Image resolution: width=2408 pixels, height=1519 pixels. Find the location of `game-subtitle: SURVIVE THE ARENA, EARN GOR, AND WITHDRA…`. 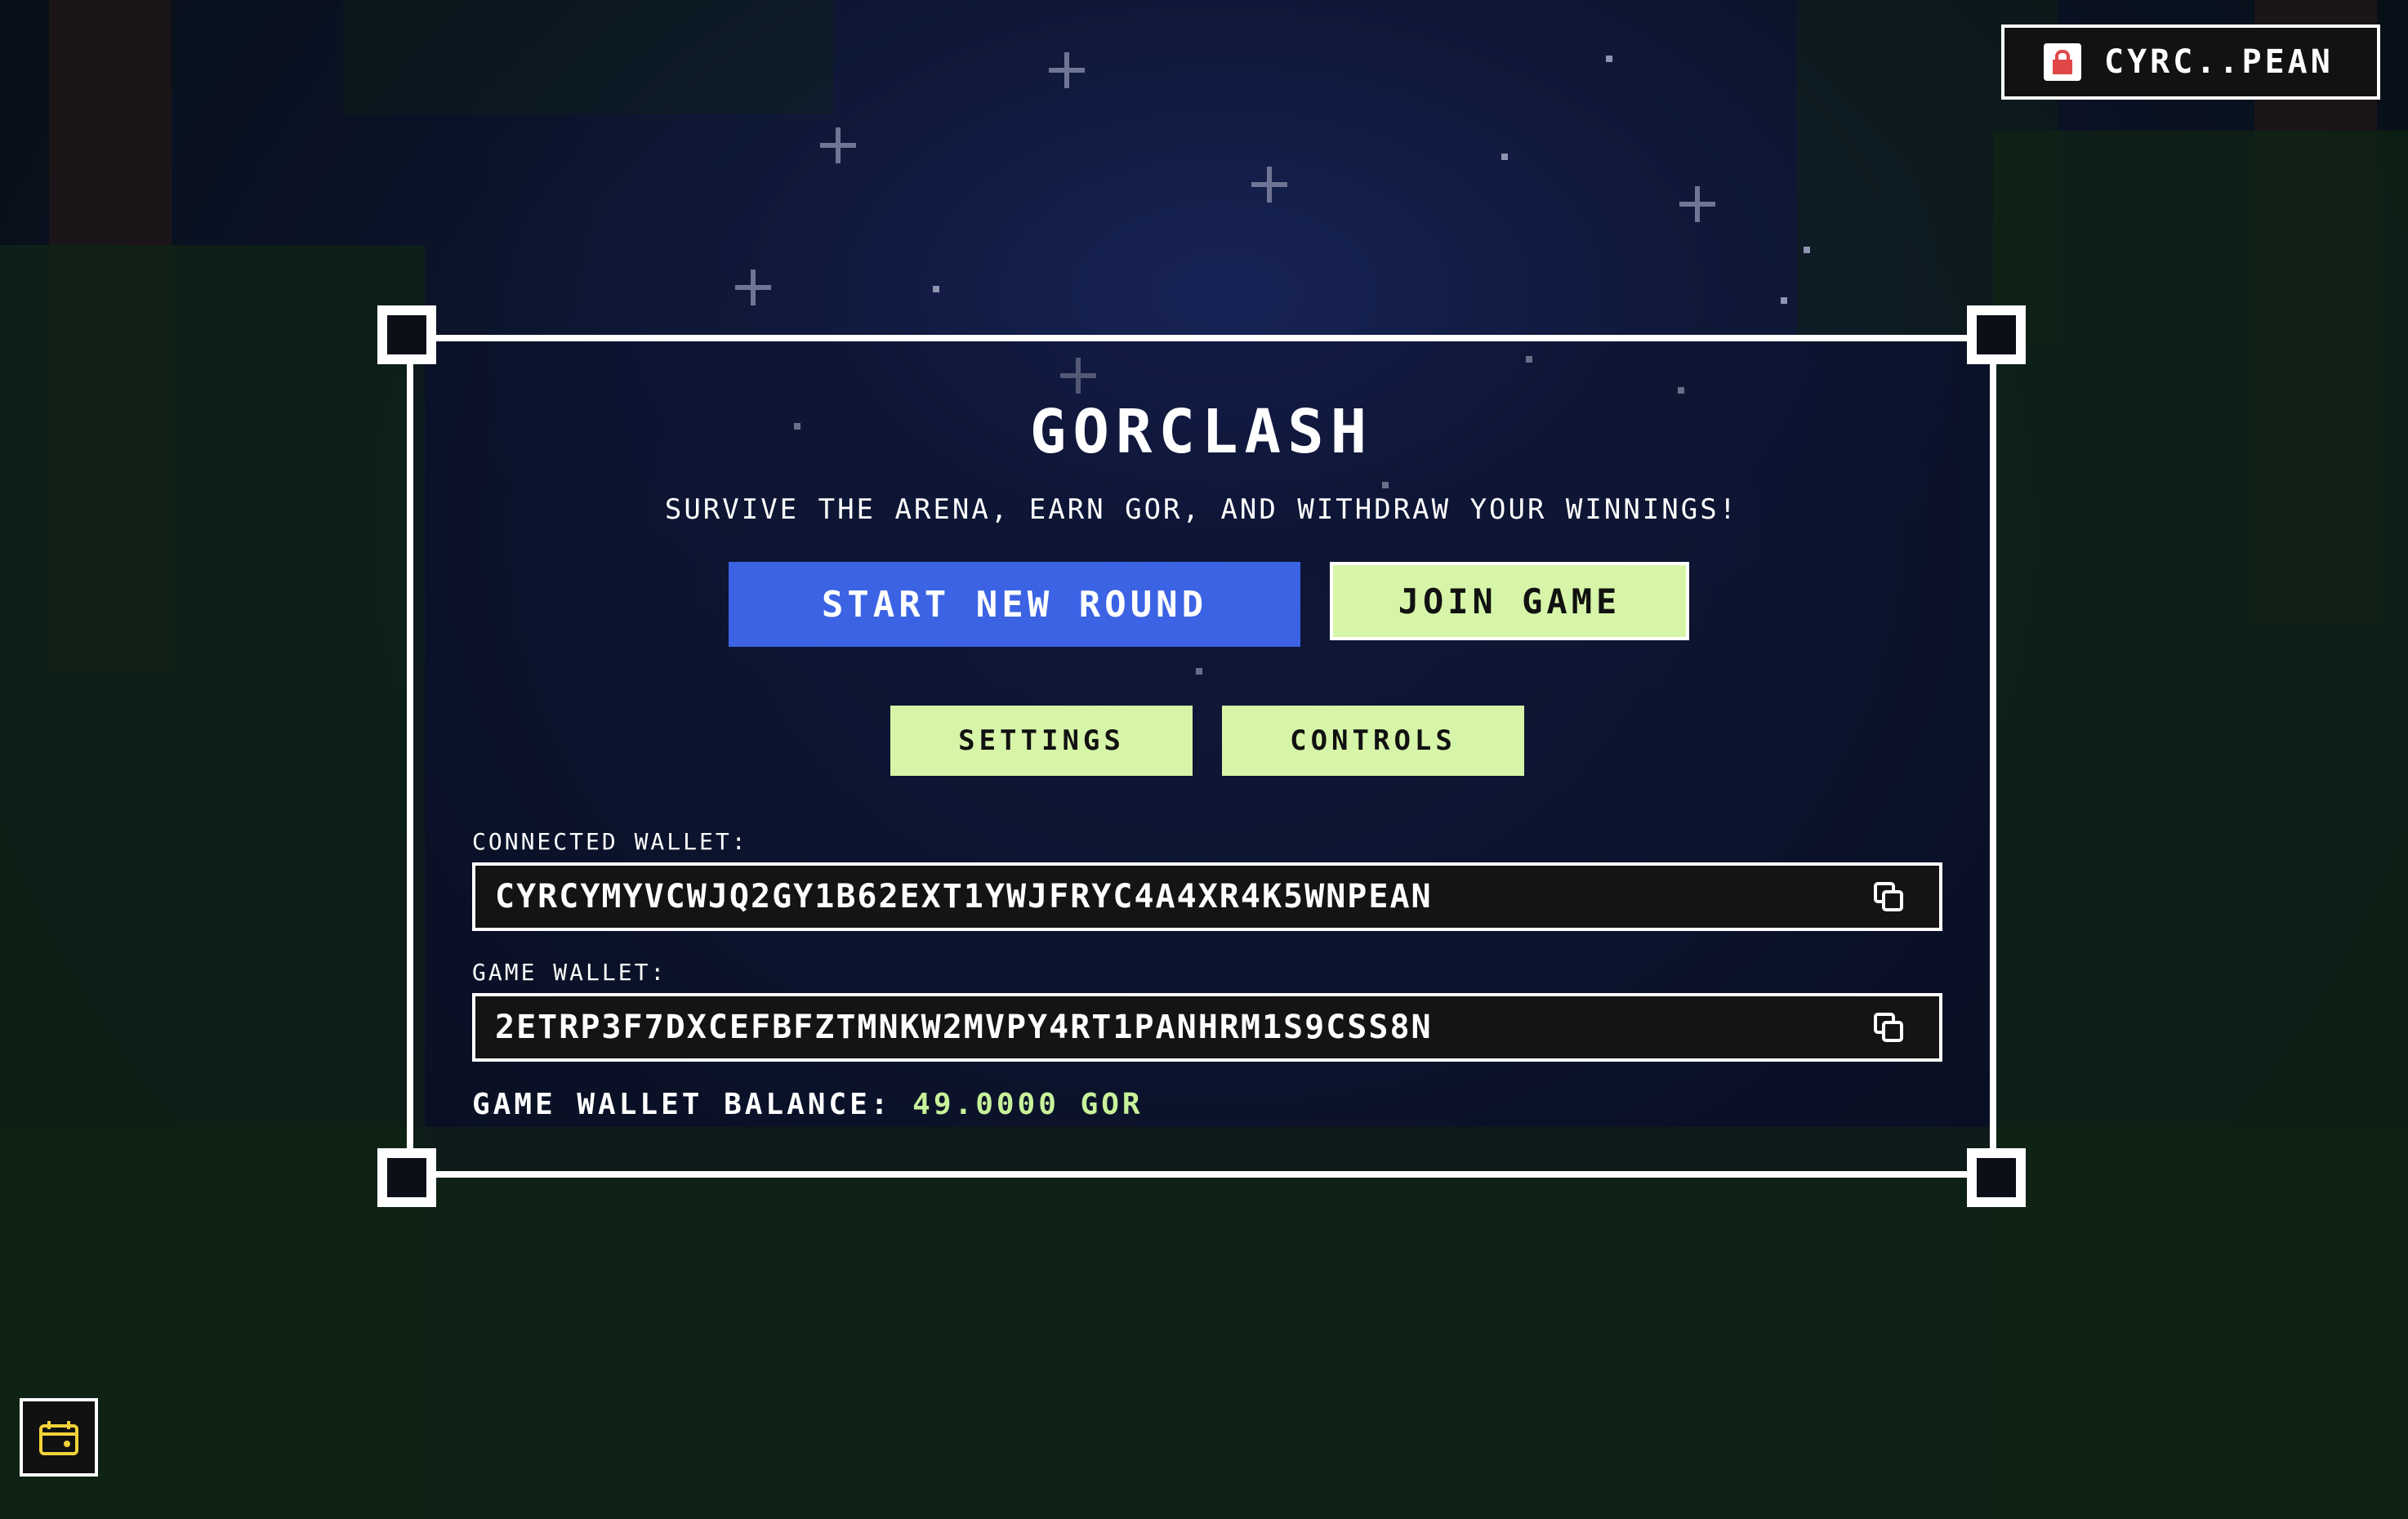

game-subtitle: SURVIVE THE ARENA, EARN GOR, AND WITHDRA… is located at coordinates (1201, 509).